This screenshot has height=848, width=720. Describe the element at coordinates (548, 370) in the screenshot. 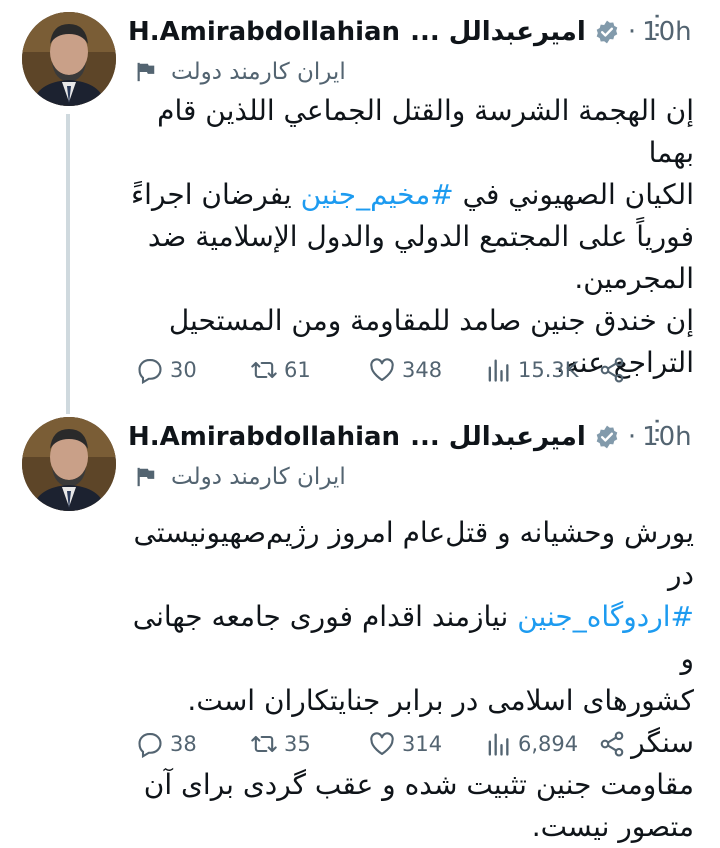

I see `view-count: 15.3K` at that location.